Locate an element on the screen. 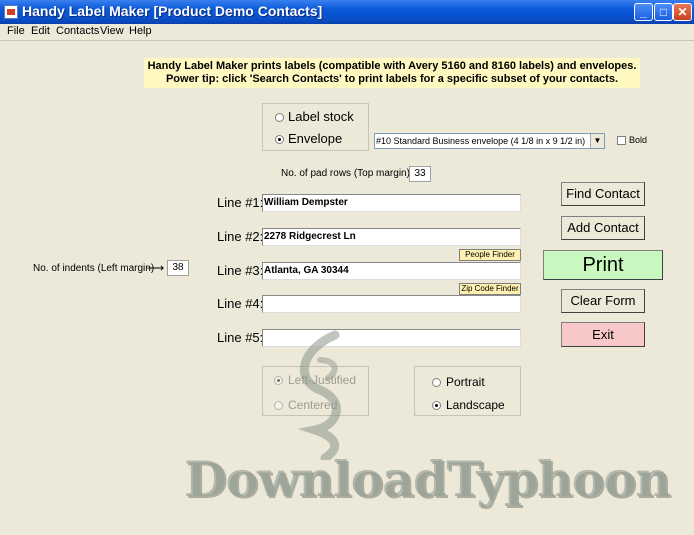 This screenshot has height=535, width=694. stock-group: Label stock Envelope is located at coordinates (315, 127).